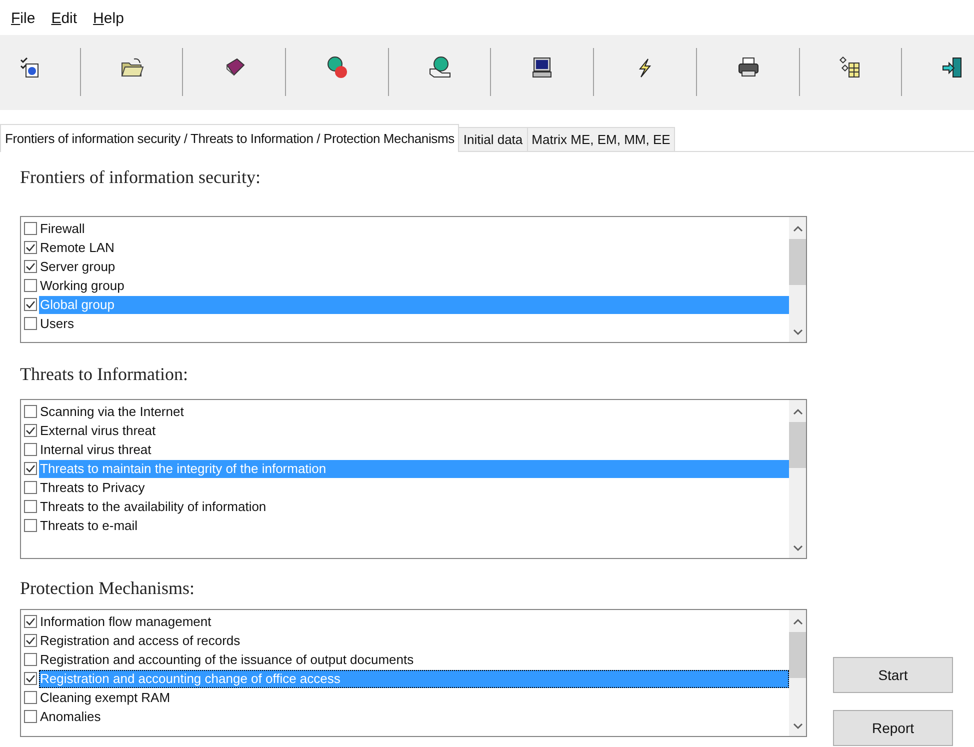 The image size is (974, 747). I want to click on globe-icon, so click(336, 67).